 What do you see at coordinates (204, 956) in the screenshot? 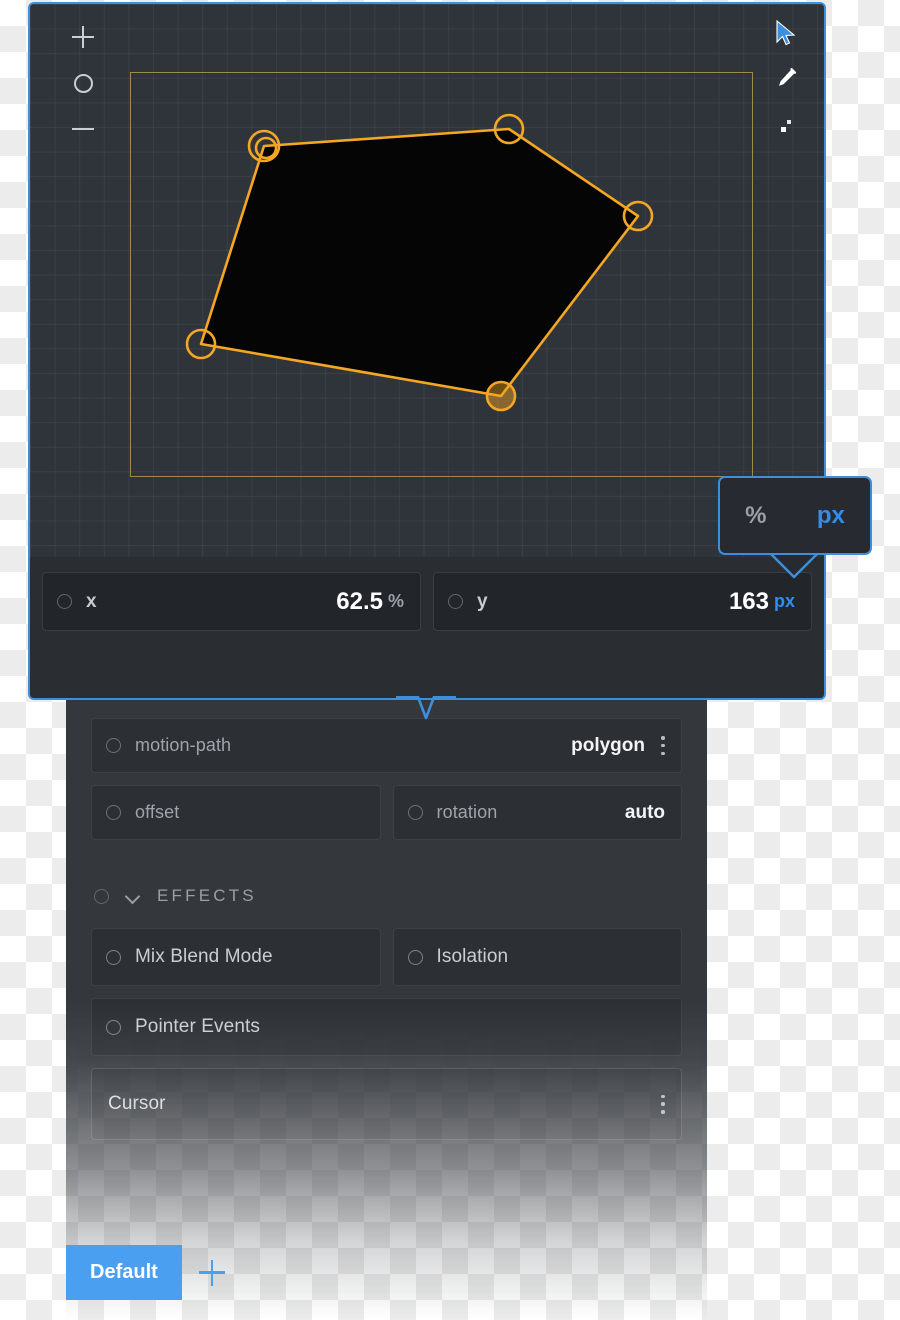
I see `property-label: Mix Blend Mode` at bounding box center [204, 956].